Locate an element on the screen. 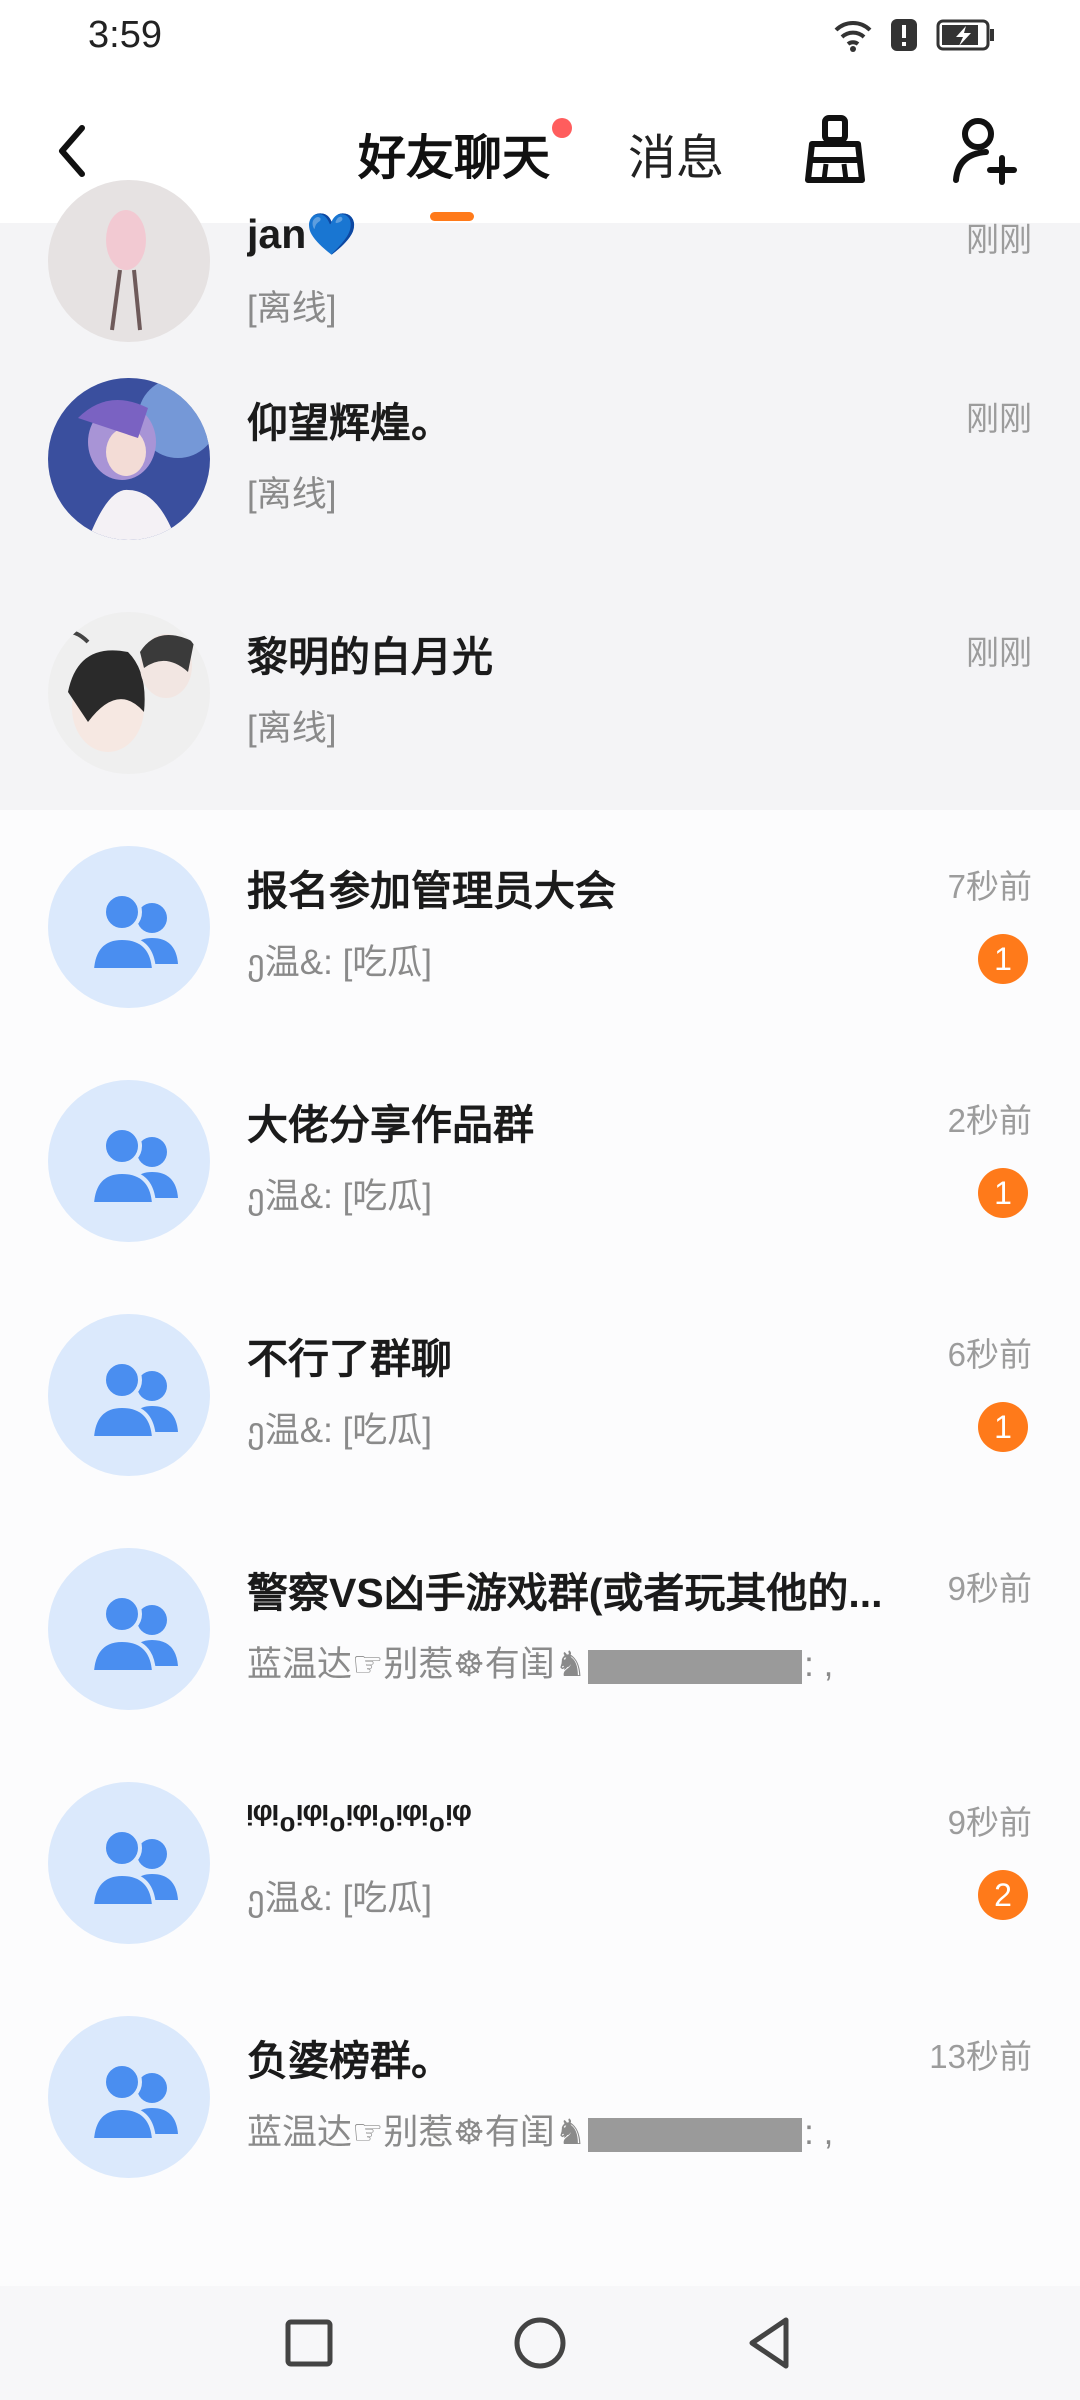 This screenshot has width=1080, height=2400. group-row: ᵎᵠᵎ₀ᵎᵠᵎ₀ᵎᵠᵎ₀ᵎᵠᵎ₀ᵎᵠ ე温&: [吃瓜] 9秒前 2 is located at coordinates (540, 1863).